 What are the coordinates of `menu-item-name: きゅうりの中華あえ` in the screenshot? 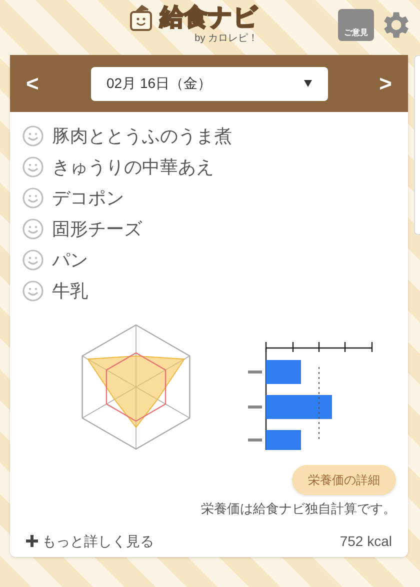 It's located at (133, 167).